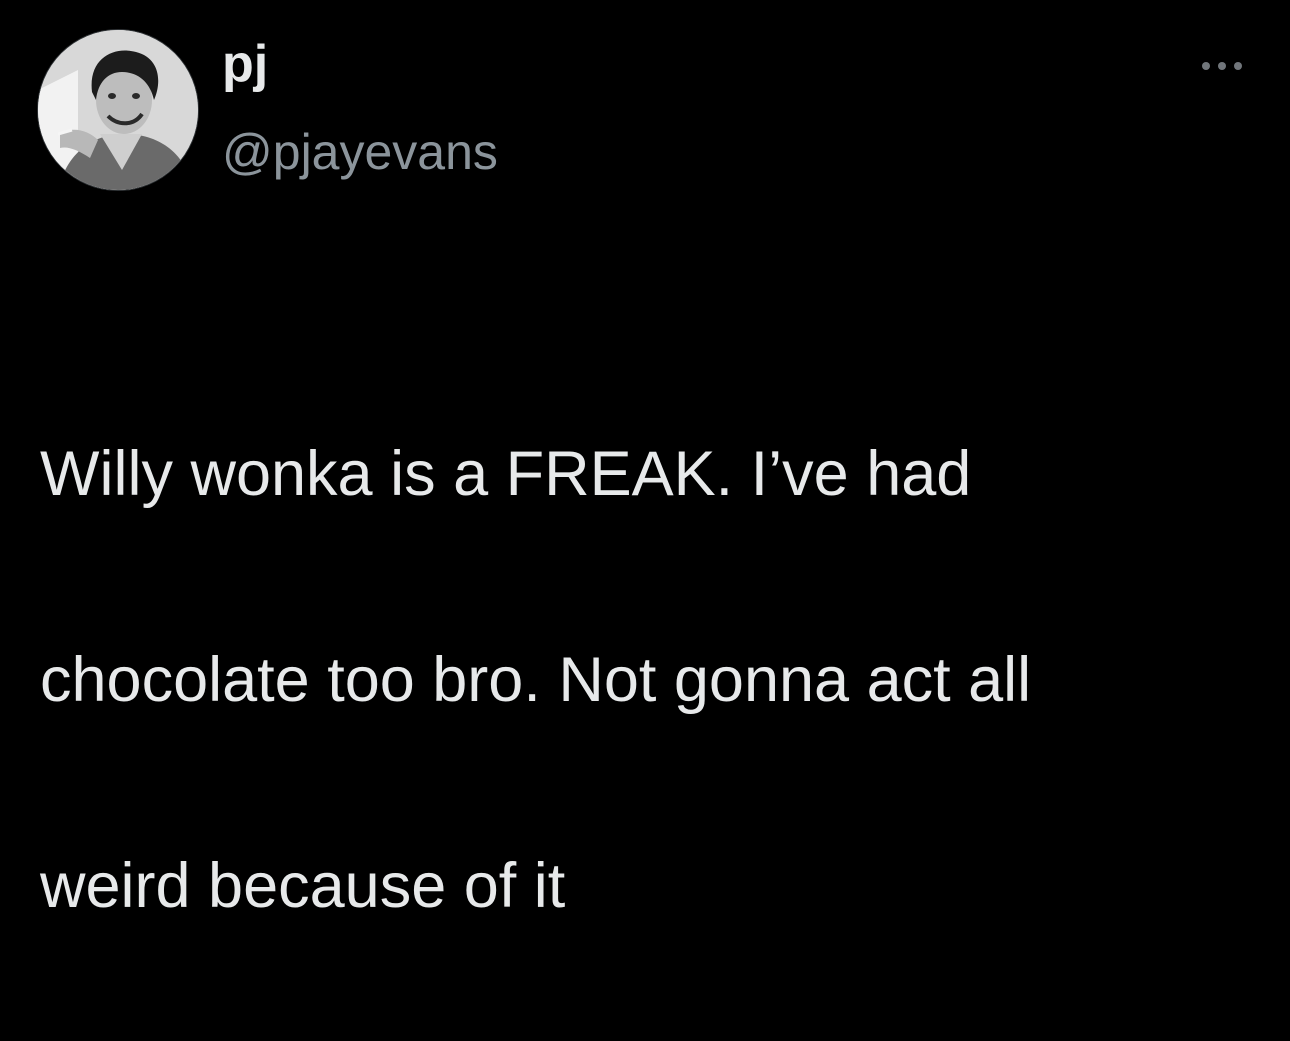 The width and height of the screenshot is (1290, 1041). What do you see at coordinates (245, 64) in the screenshot?
I see `display-name: pj` at bounding box center [245, 64].